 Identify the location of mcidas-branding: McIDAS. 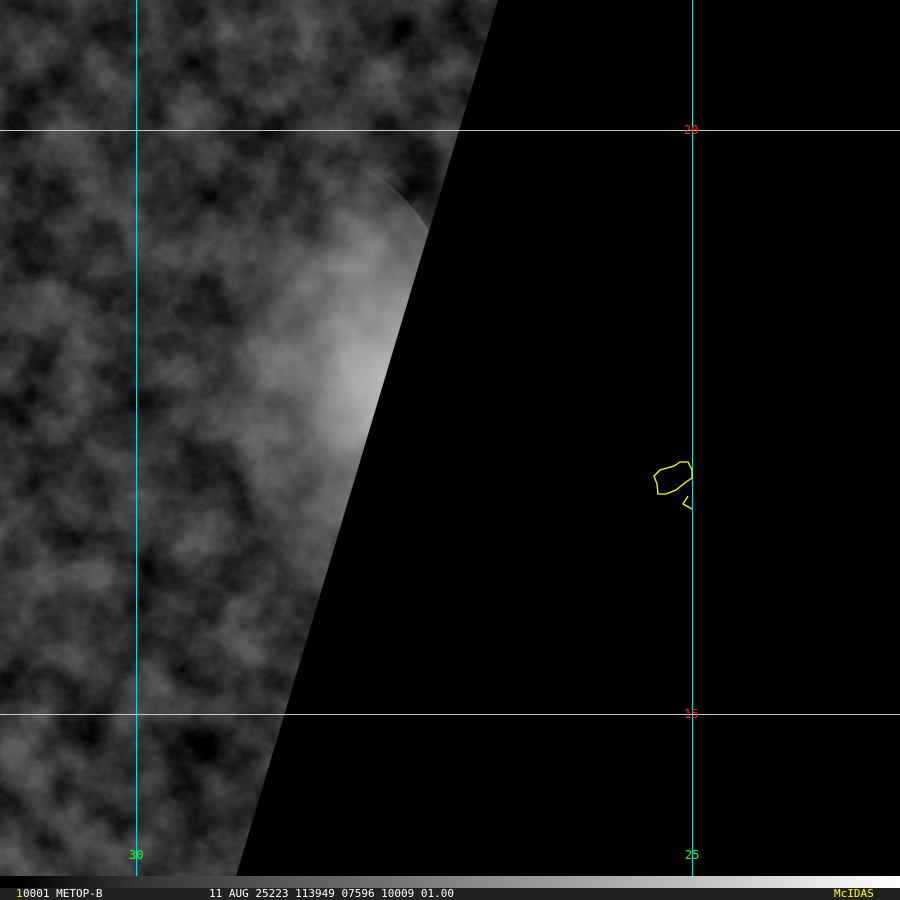
(854, 893).